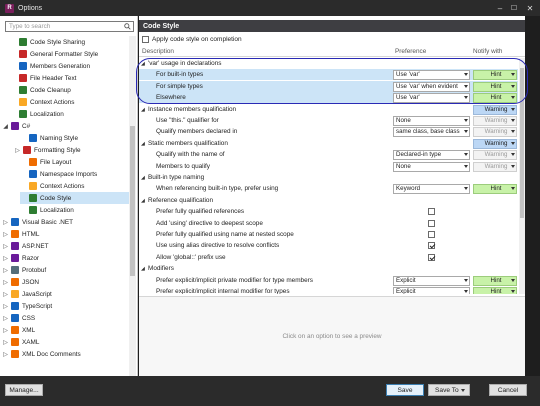 This screenshot has height=406, width=540. I want to click on tree-item: ▷ Protobuf, so click(65, 270).